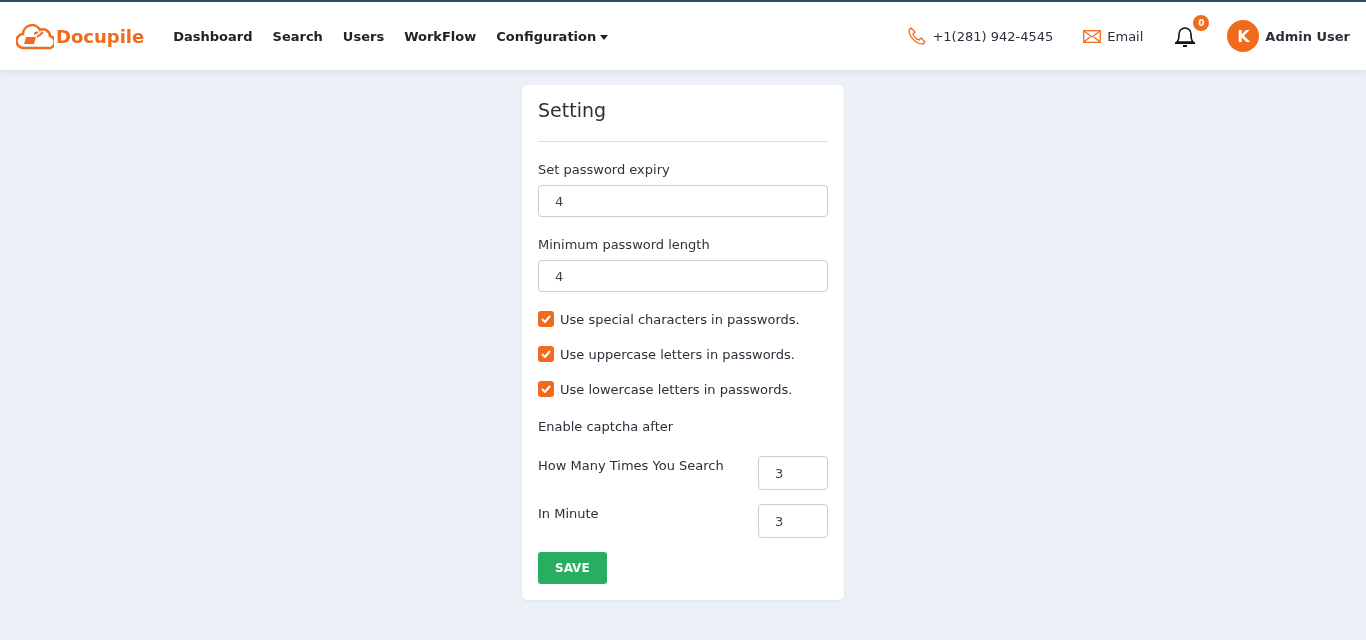 The width and height of the screenshot is (1366, 640). I want to click on nav-link: Dashboard, so click(213, 36).